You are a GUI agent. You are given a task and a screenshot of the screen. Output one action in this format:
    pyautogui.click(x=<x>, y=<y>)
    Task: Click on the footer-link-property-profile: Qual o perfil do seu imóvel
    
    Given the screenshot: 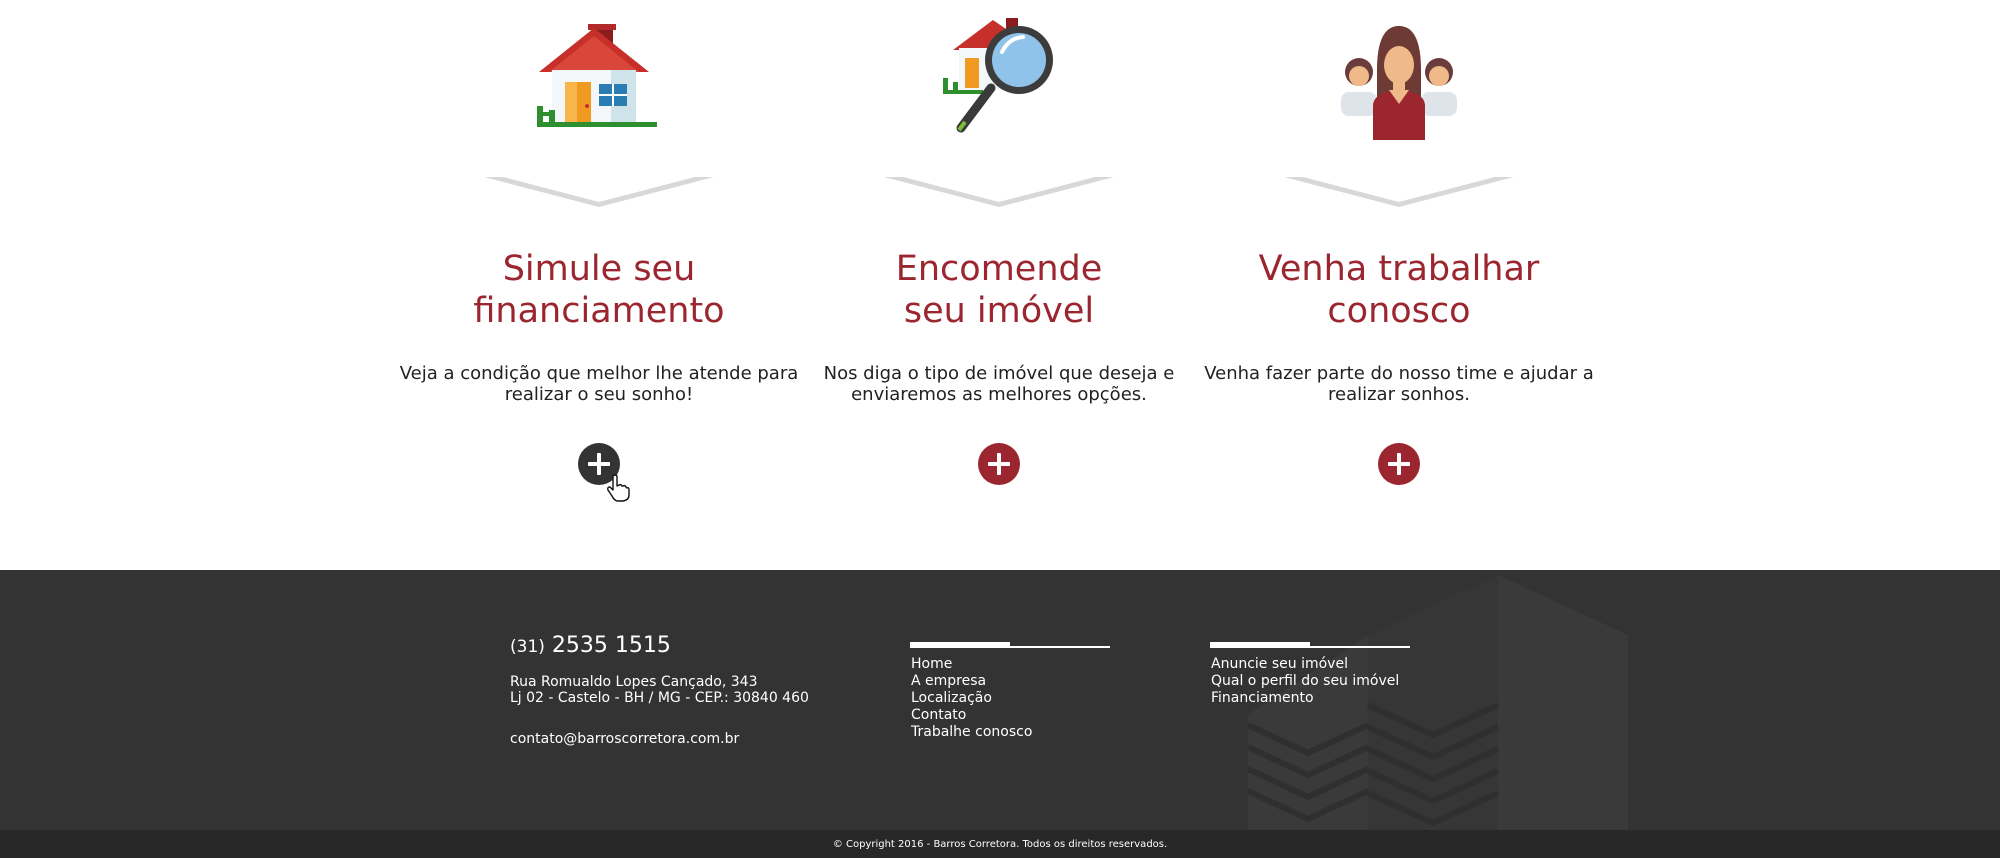 What is the action you would take?
    pyautogui.click(x=1310, y=681)
    